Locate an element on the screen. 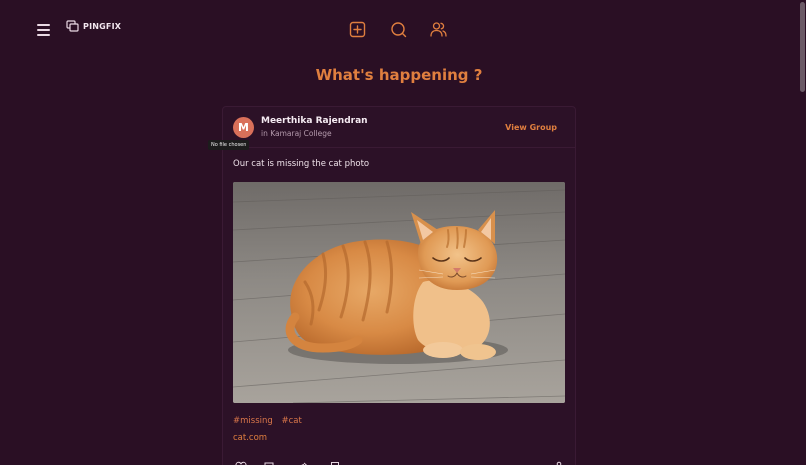 This screenshot has height=465, width=806. page-title: What's happening ? is located at coordinates (399, 75).